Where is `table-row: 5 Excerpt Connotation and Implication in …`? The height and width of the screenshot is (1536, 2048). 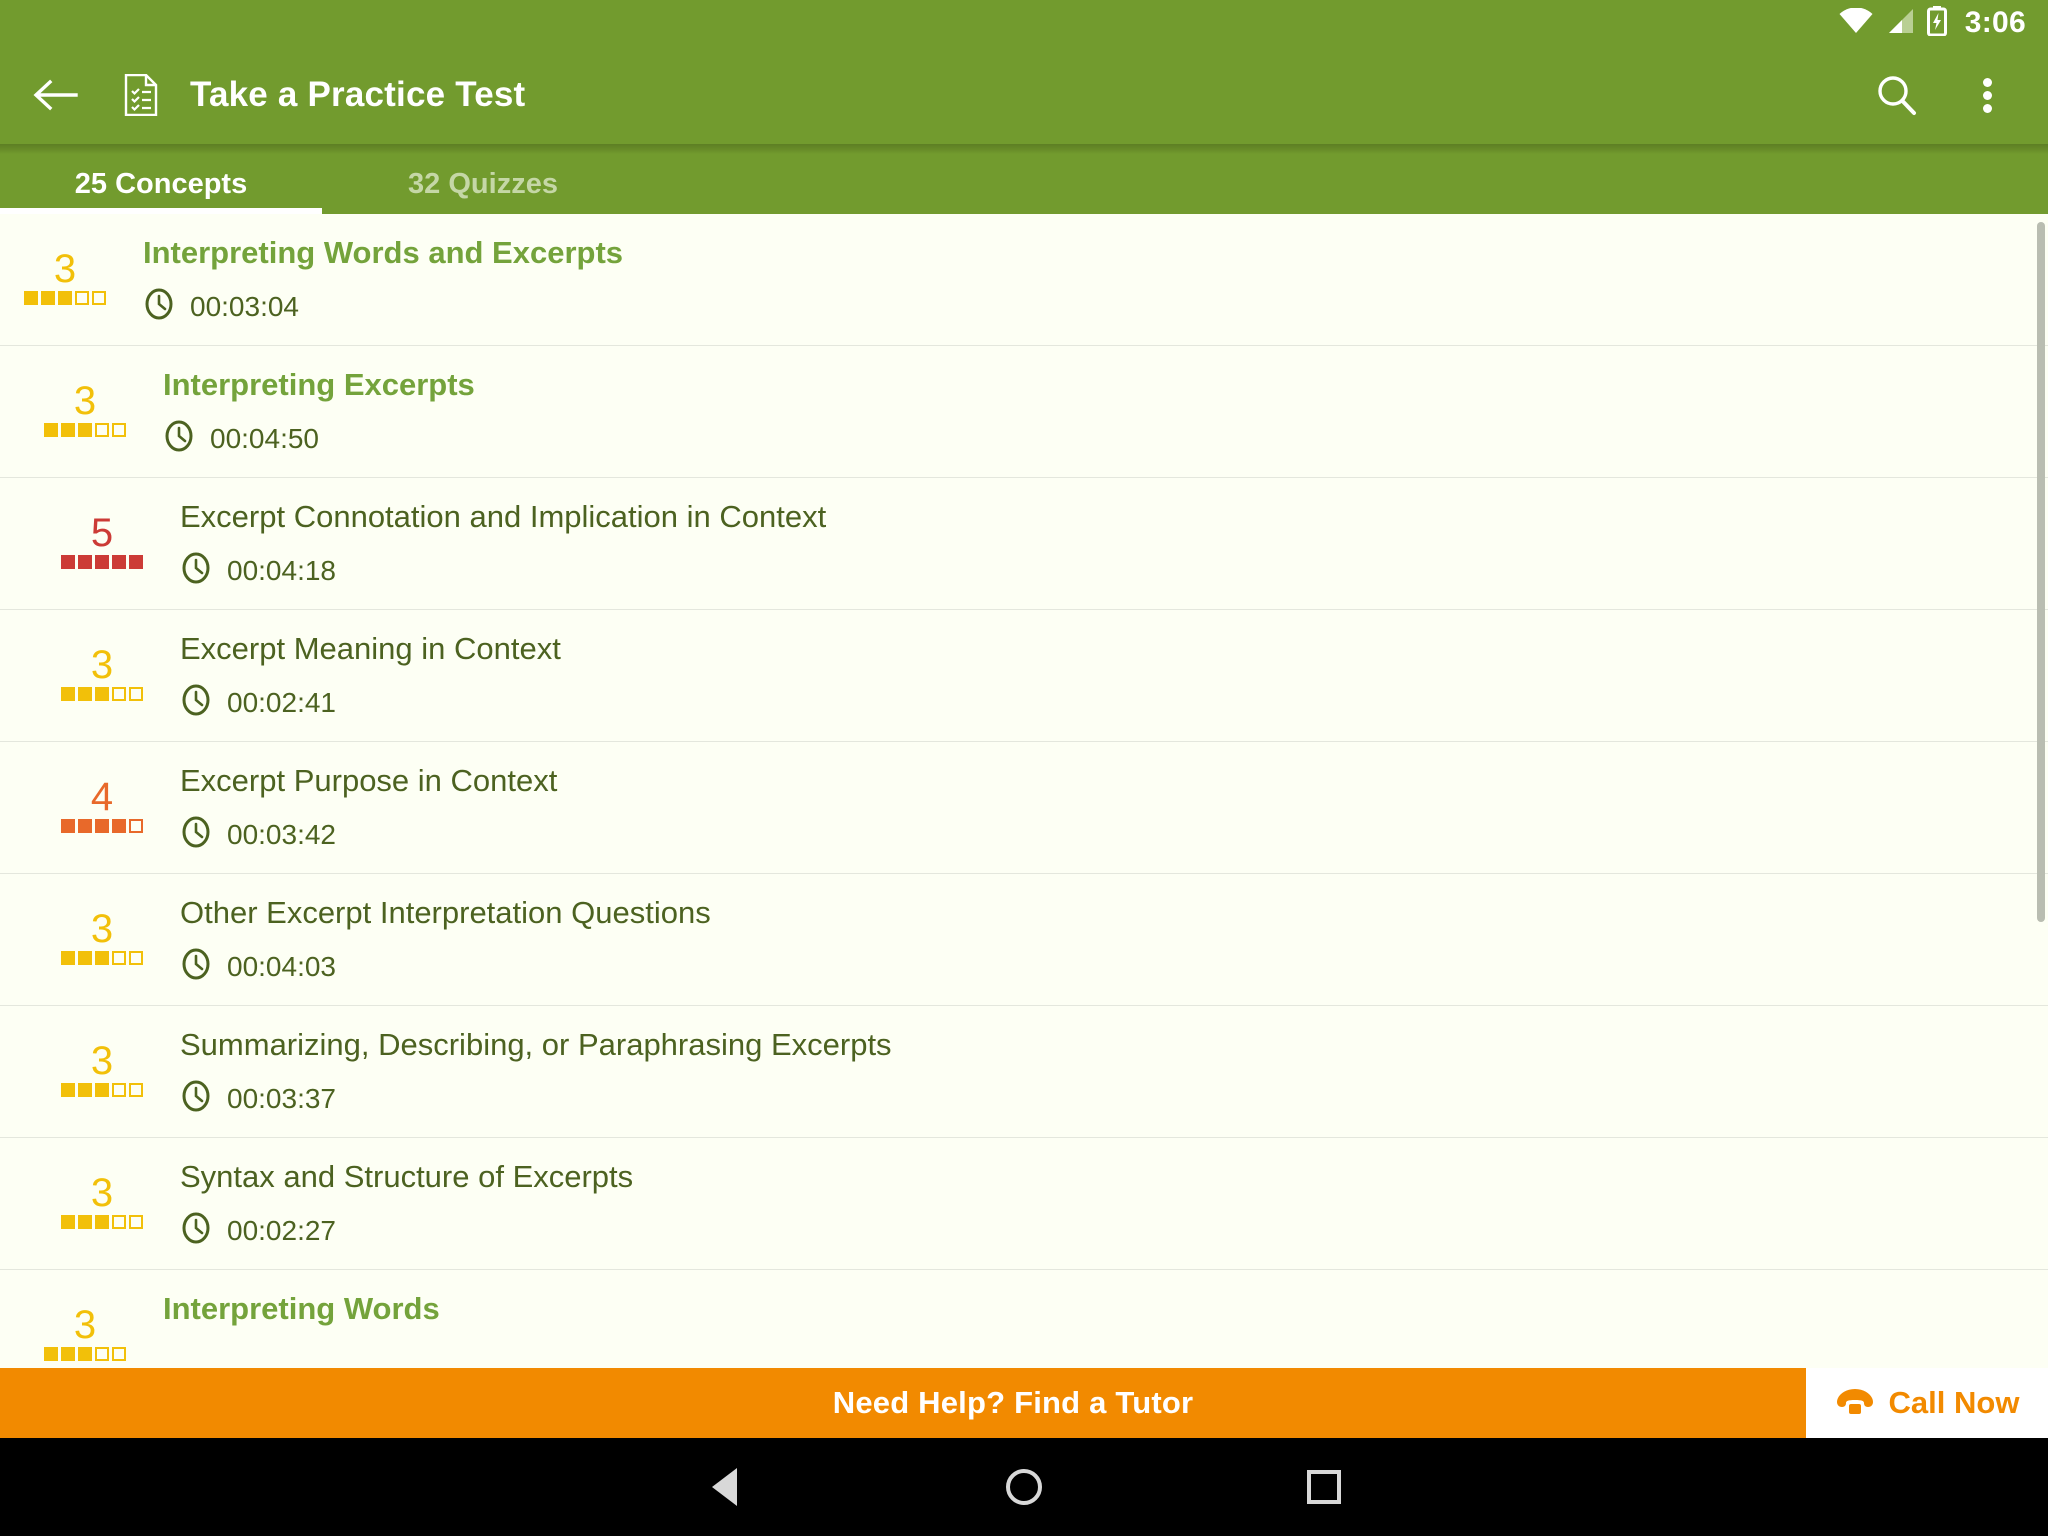 table-row: 5 Excerpt Connotation and Implication in … is located at coordinates (1024, 544).